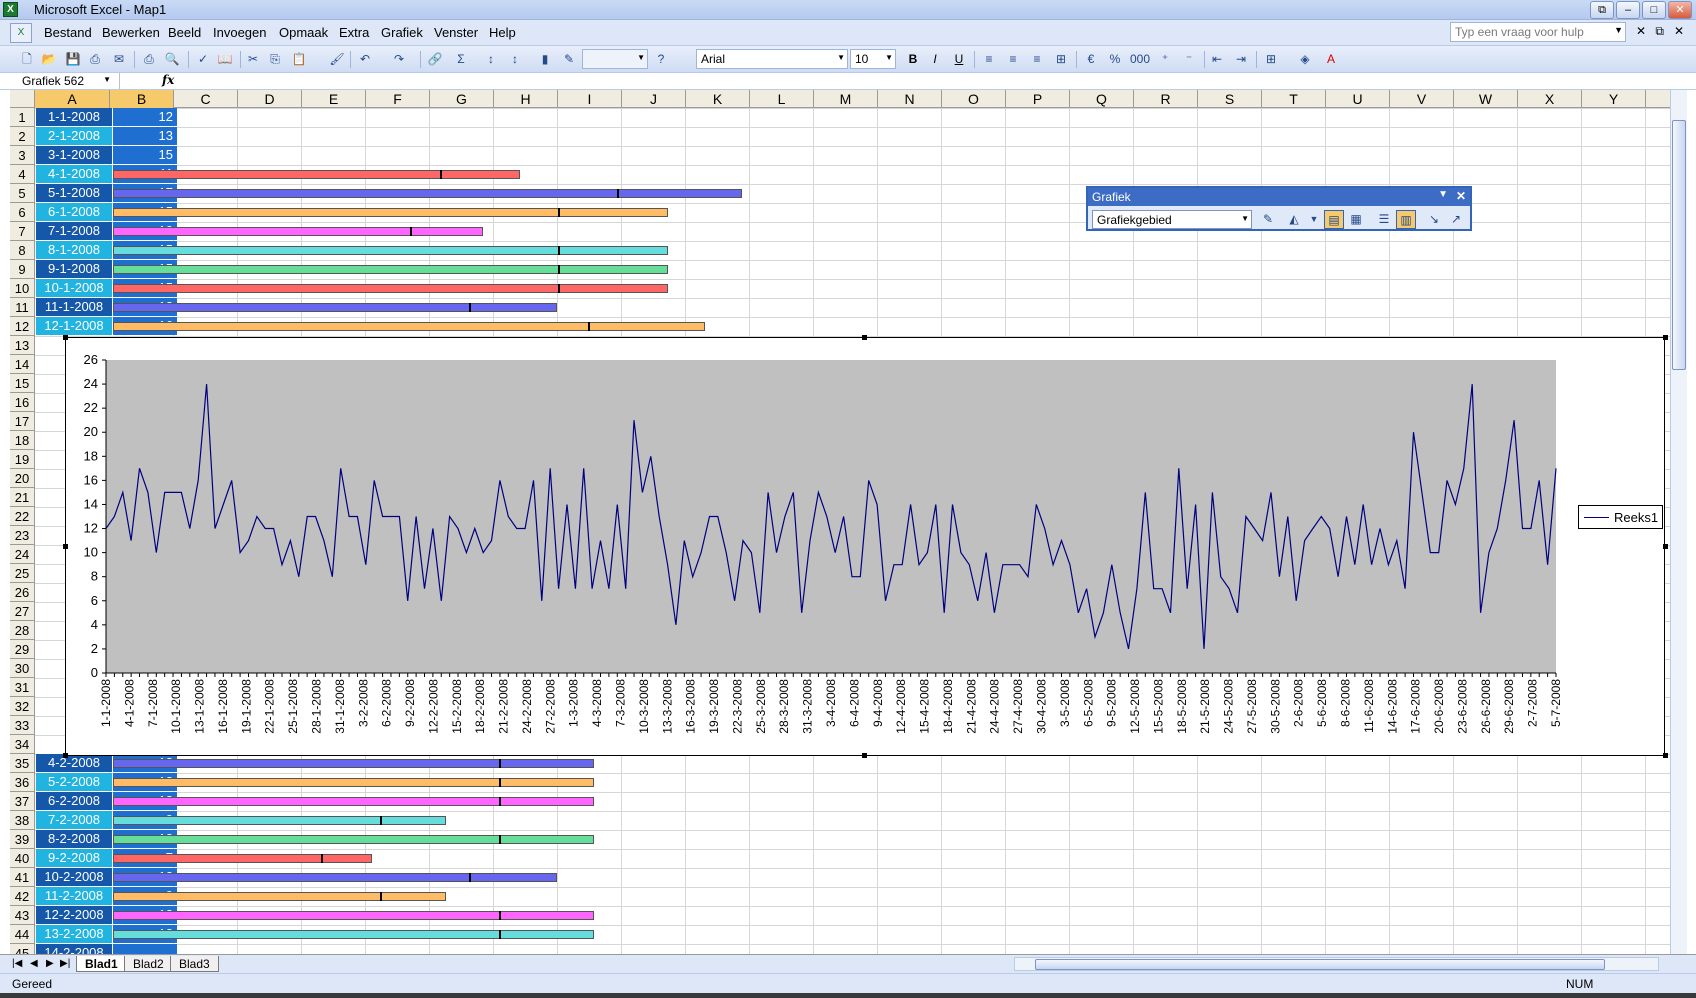 Image resolution: width=1696 pixels, height=998 pixels. What do you see at coordinates (1406, 219) in the screenshot?
I see `by-column-icon: ▥` at bounding box center [1406, 219].